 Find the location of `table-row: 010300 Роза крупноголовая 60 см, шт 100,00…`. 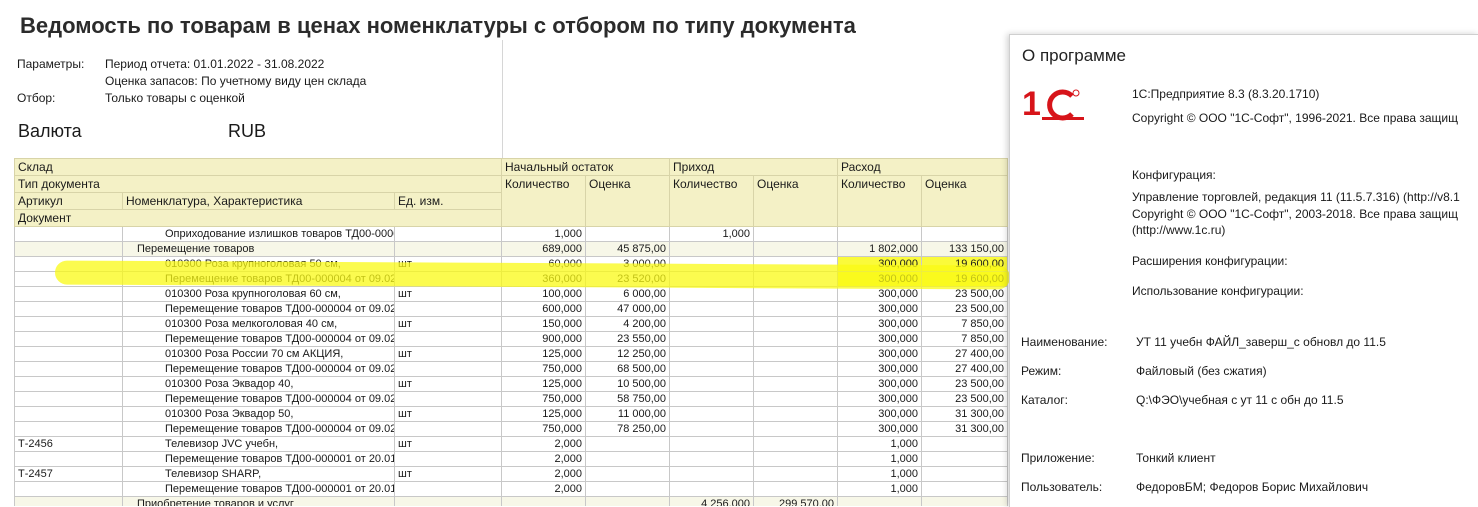

table-row: 010300 Роза крупноголовая 60 см, шт 100,00… is located at coordinates (511, 294).